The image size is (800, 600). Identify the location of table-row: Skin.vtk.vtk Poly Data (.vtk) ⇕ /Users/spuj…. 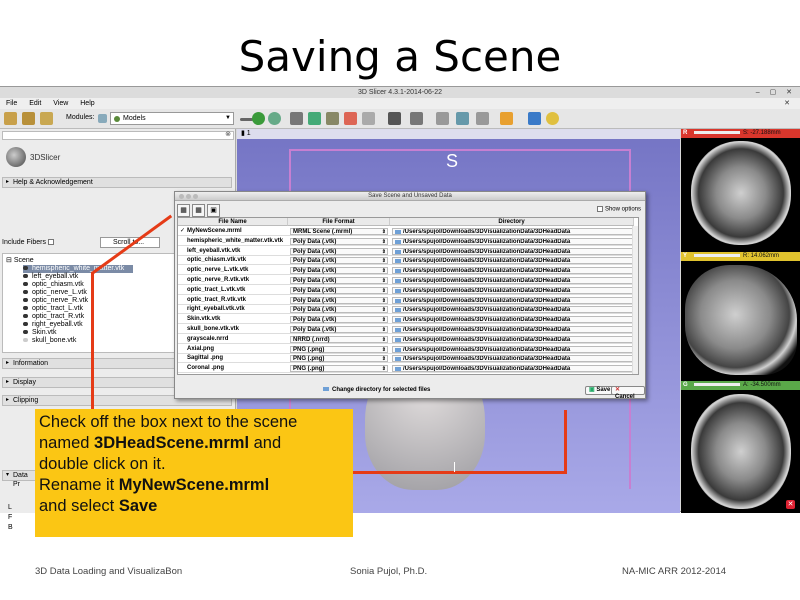
(408, 320).